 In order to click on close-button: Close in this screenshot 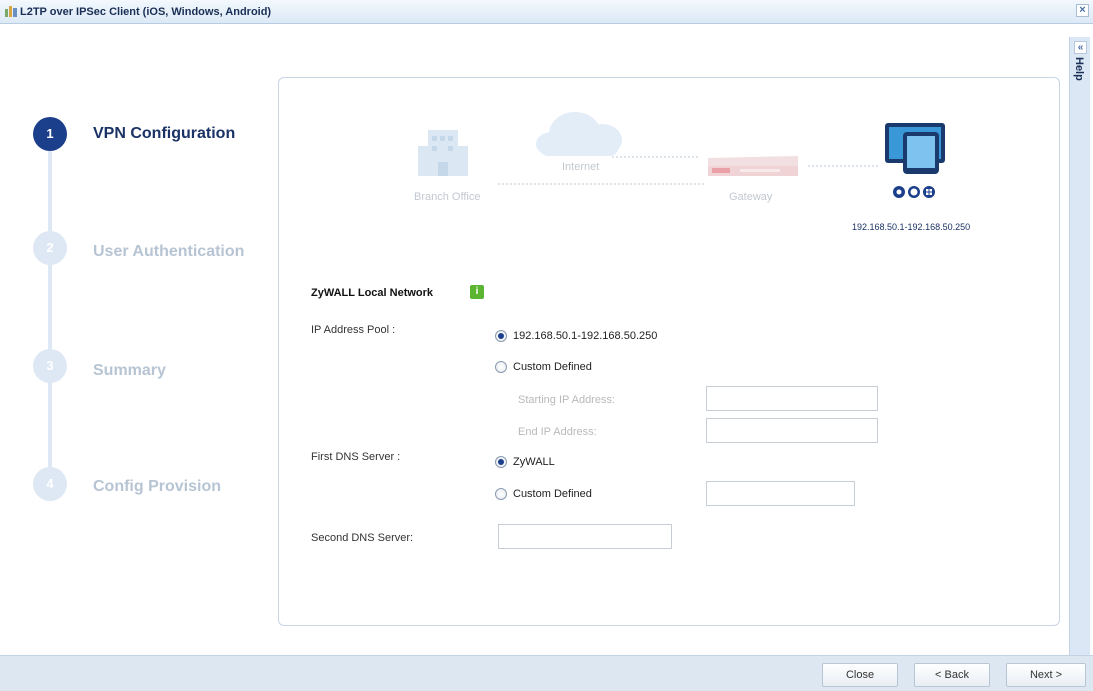, I will do `click(860, 675)`.